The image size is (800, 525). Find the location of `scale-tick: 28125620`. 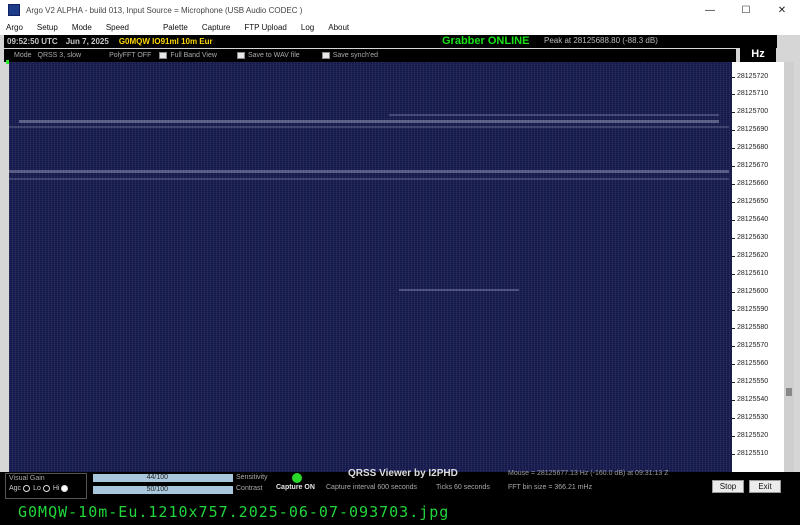

scale-tick: 28125620 is located at coordinates (758, 257).